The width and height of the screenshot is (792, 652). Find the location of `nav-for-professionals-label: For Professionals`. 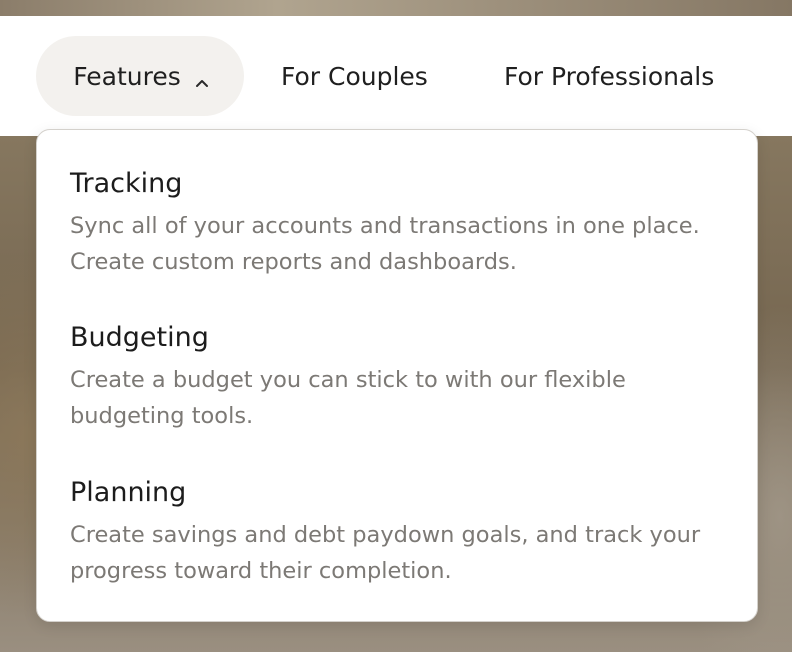

nav-for-professionals-label: For Professionals is located at coordinates (609, 76).